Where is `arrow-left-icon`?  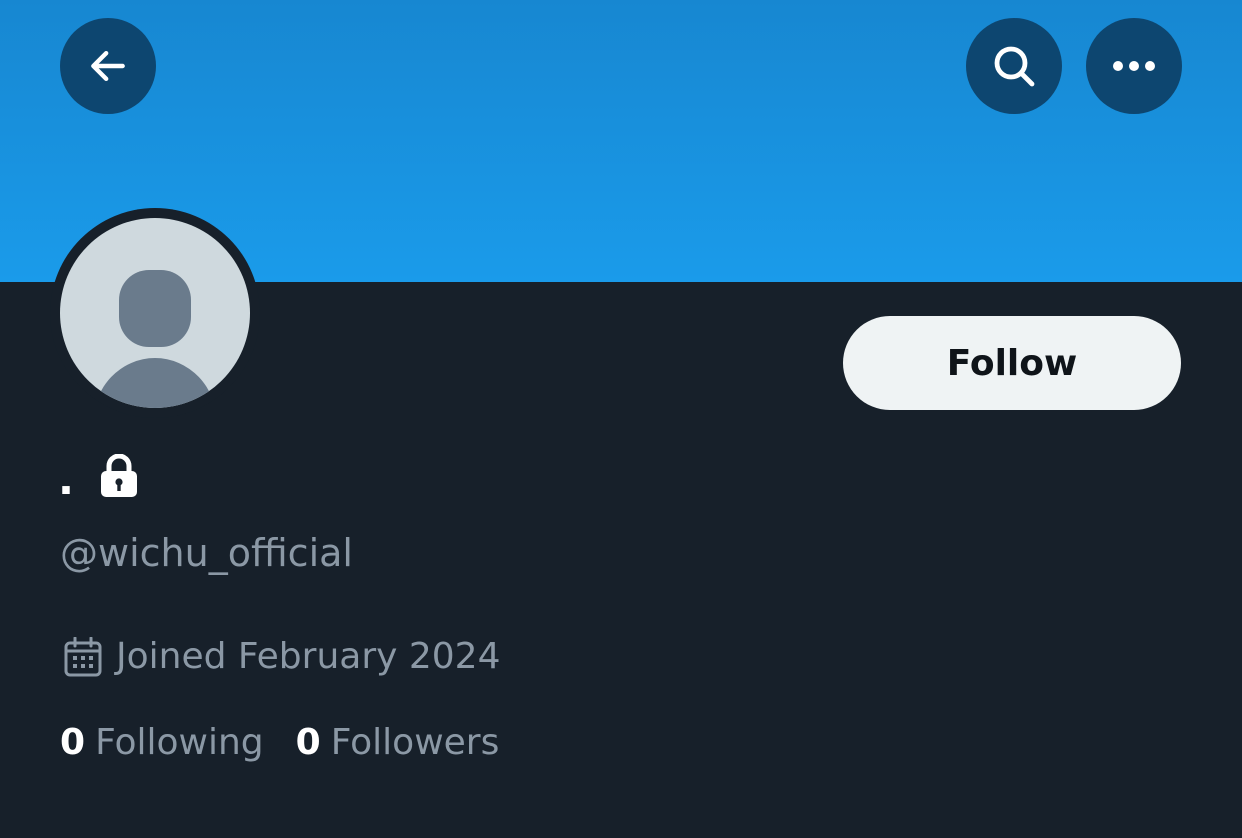 arrow-left-icon is located at coordinates (108, 66).